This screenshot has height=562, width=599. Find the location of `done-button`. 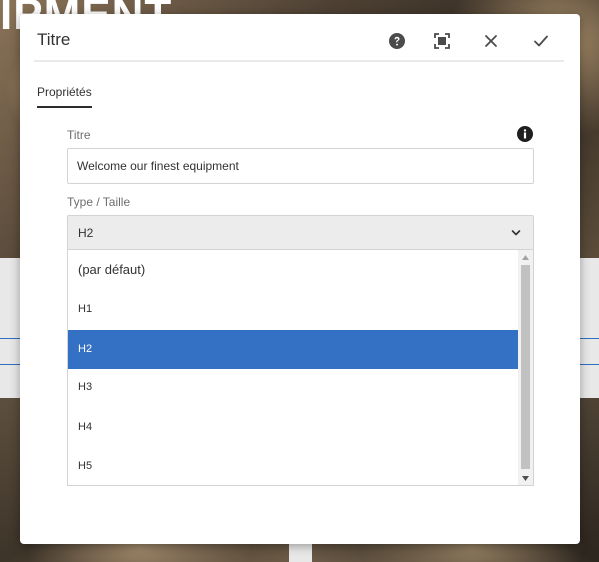

done-button is located at coordinates (541, 41).